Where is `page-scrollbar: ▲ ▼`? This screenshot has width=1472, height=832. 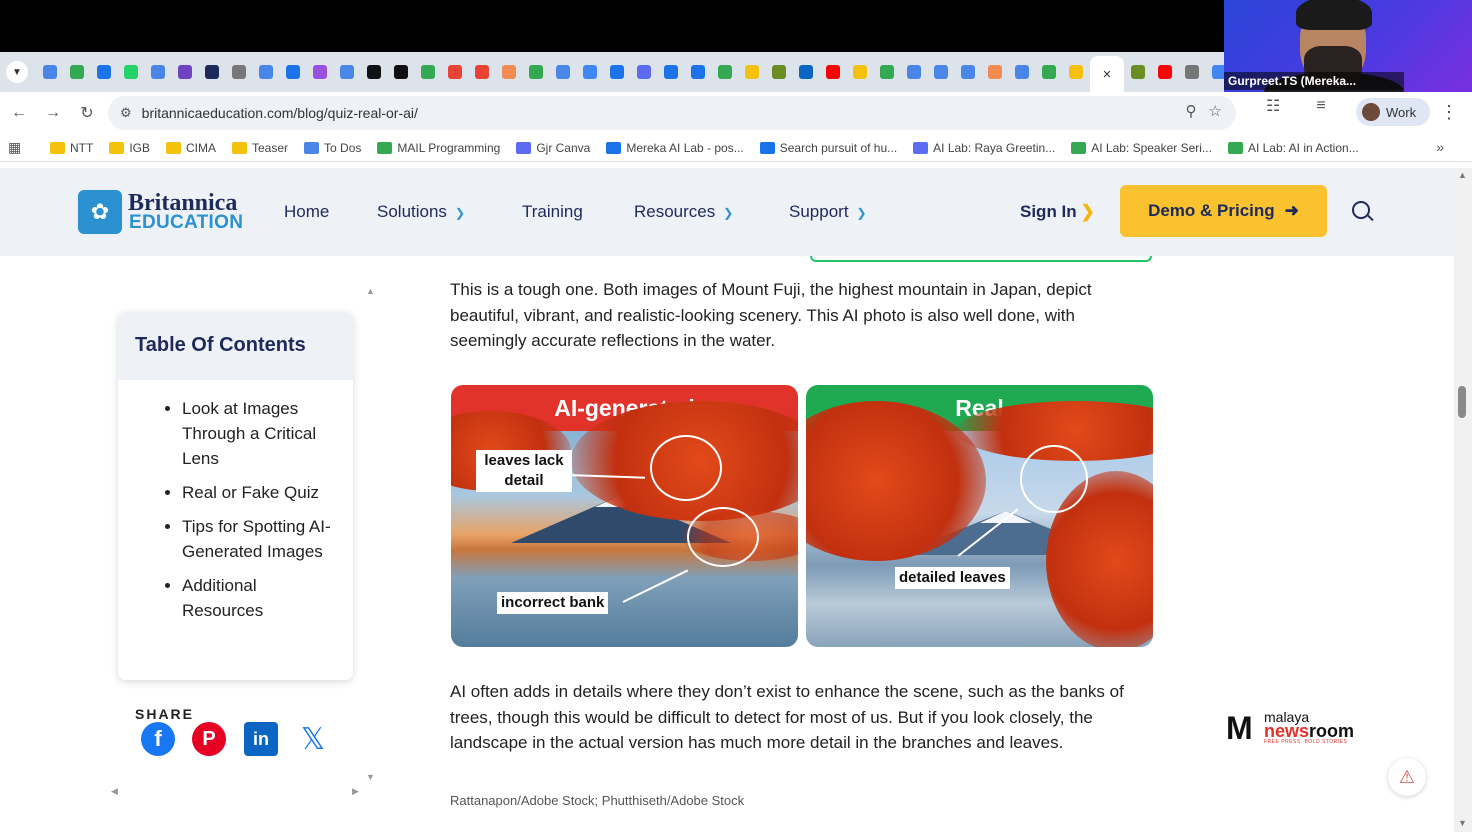 page-scrollbar: ▲ ▼ is located at coordinates (1463, 500).